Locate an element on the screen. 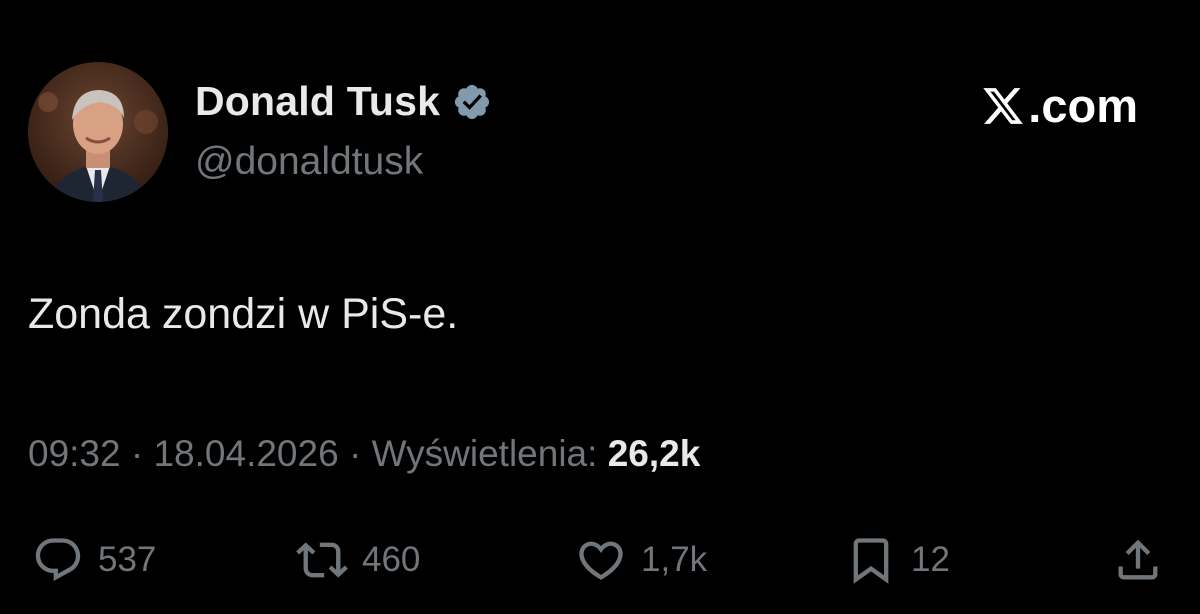 This screenshot has height=614, width=1200. bookmark-count: 12 is located at coordinates (930, 559).